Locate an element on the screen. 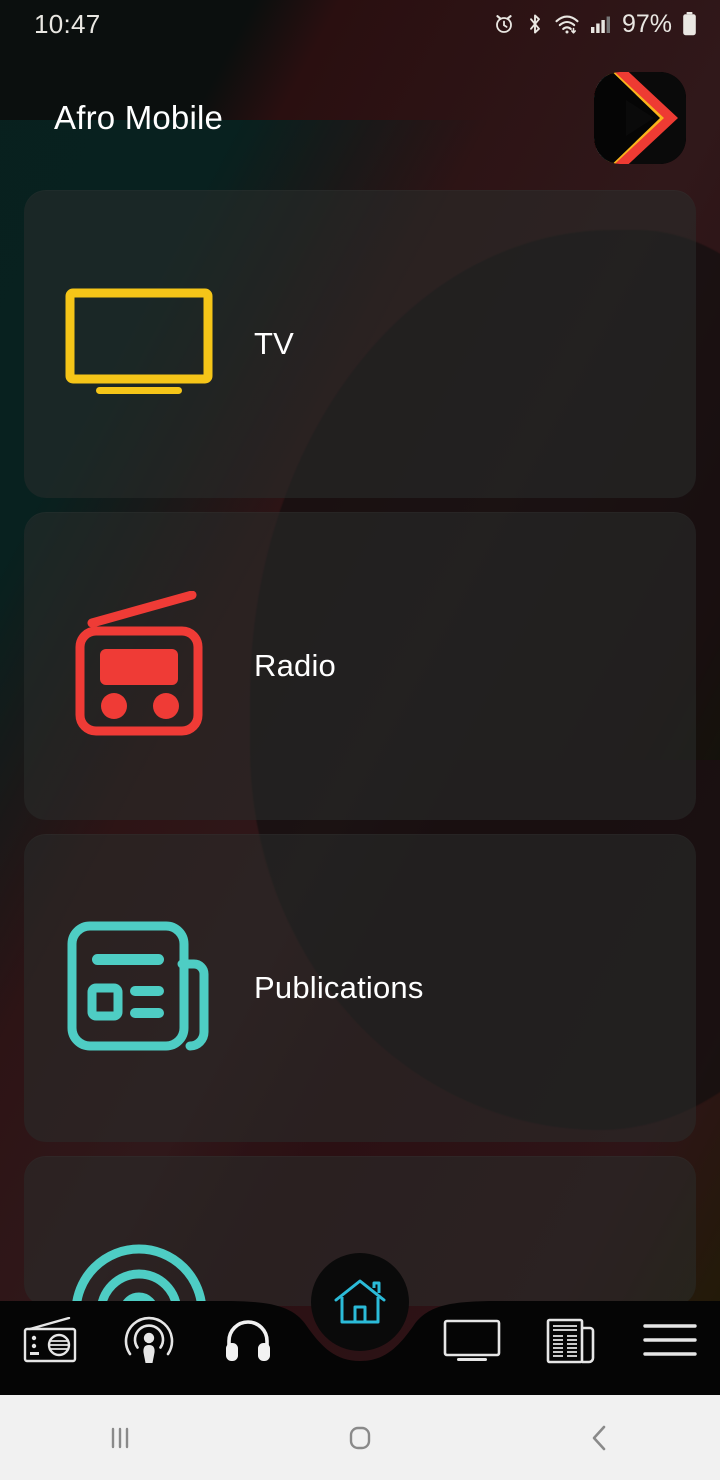  app-title: Afro Mobile is located at coordinates (139, 117).